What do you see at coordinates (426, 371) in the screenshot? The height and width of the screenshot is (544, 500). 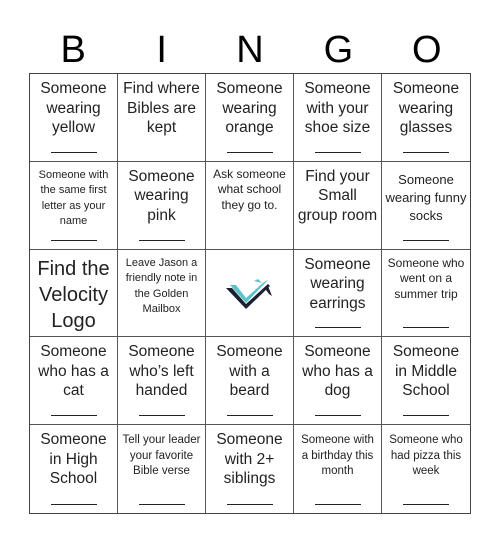 I see `cell-text: Someone in Middle School` at bounding box center [426, 371].